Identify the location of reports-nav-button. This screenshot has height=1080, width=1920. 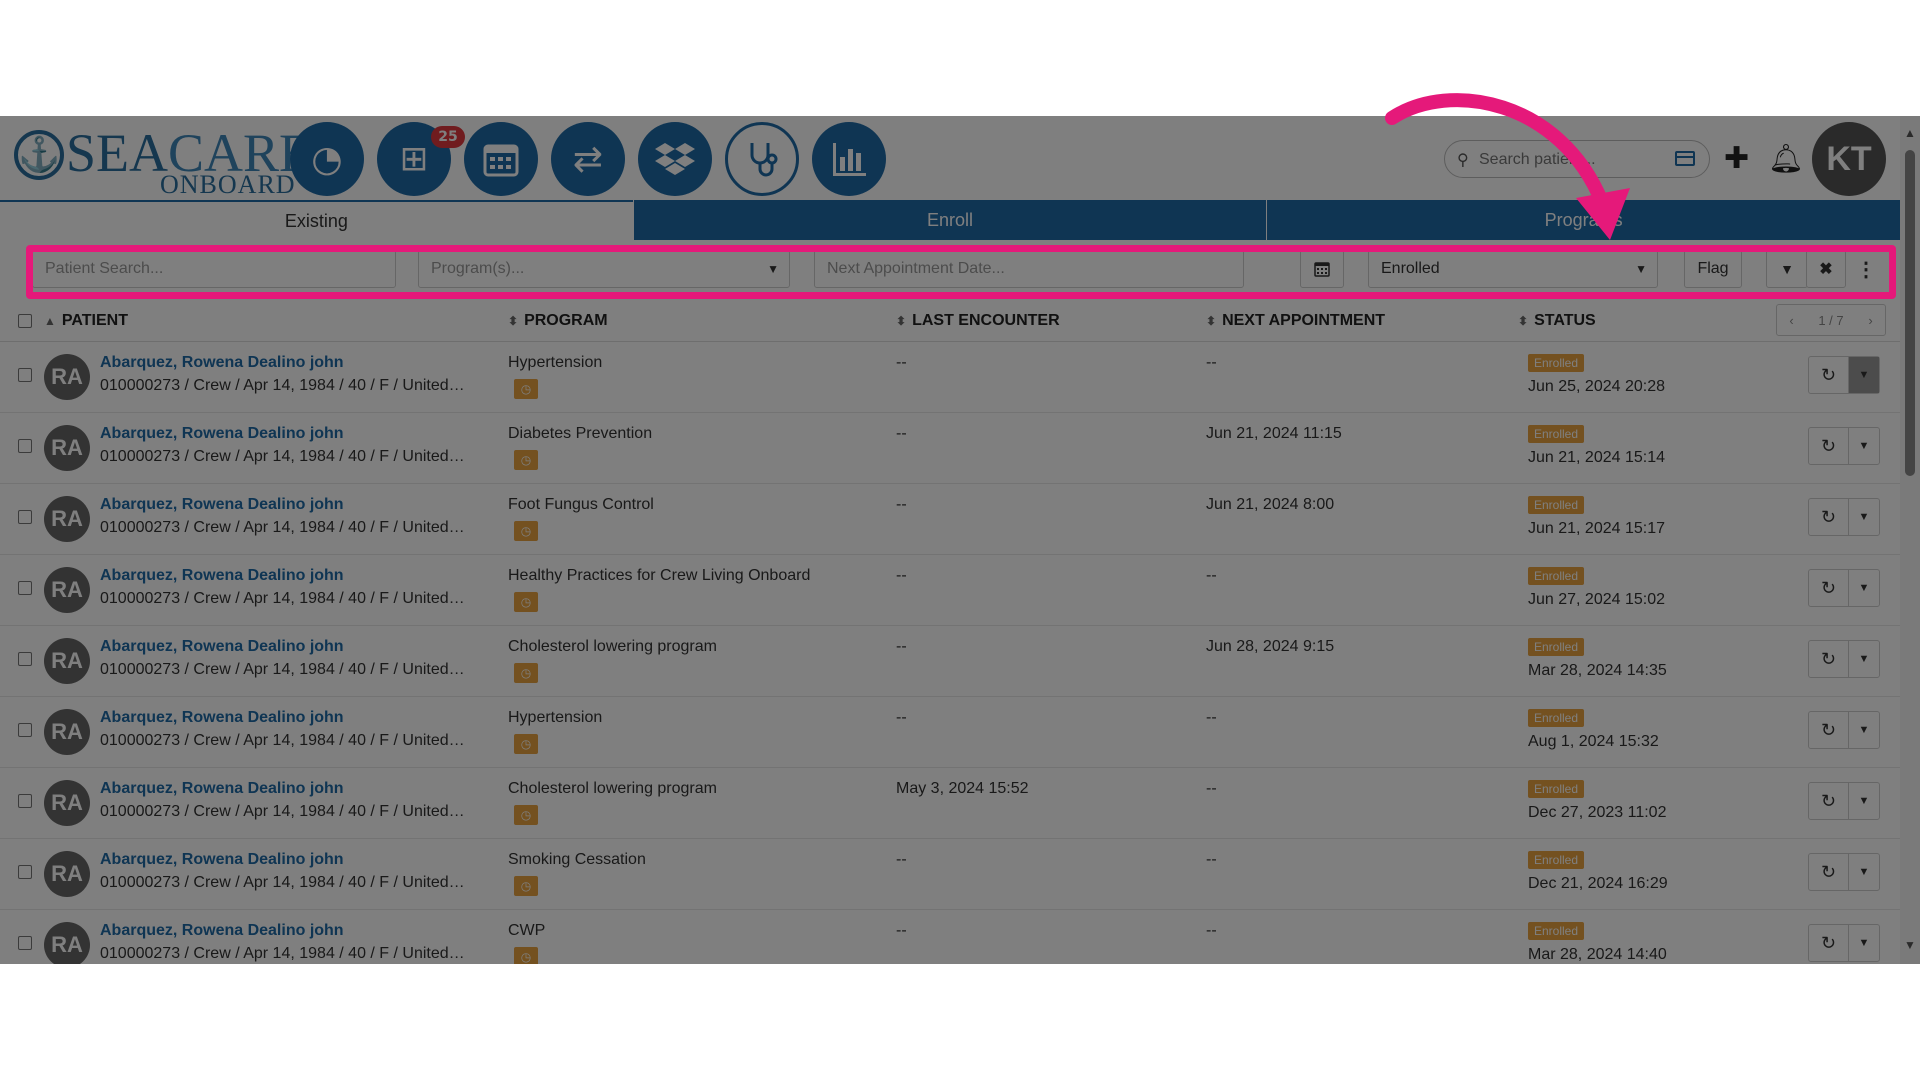
(849, 159).